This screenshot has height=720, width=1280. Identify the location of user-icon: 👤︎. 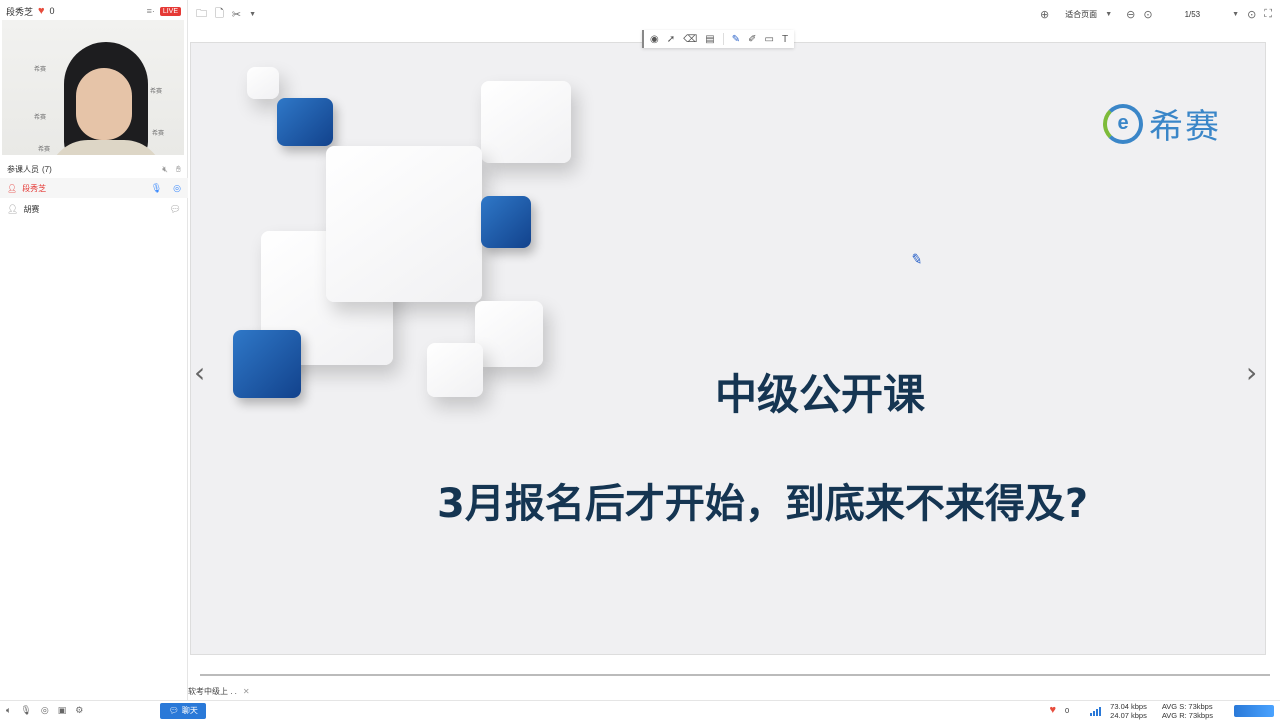
(13, 208).